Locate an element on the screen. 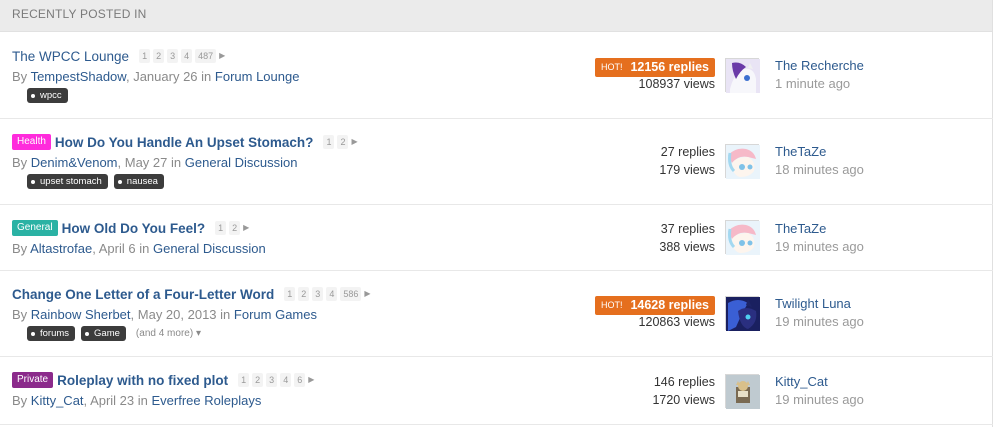  reply-count: 12156 replies is located at coordinates (669, 67).